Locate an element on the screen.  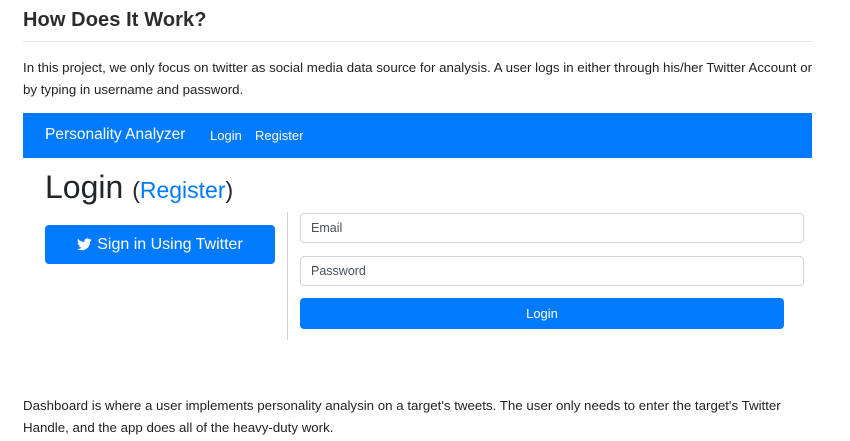
paren-close: ) is located at coordinates (229, 190).